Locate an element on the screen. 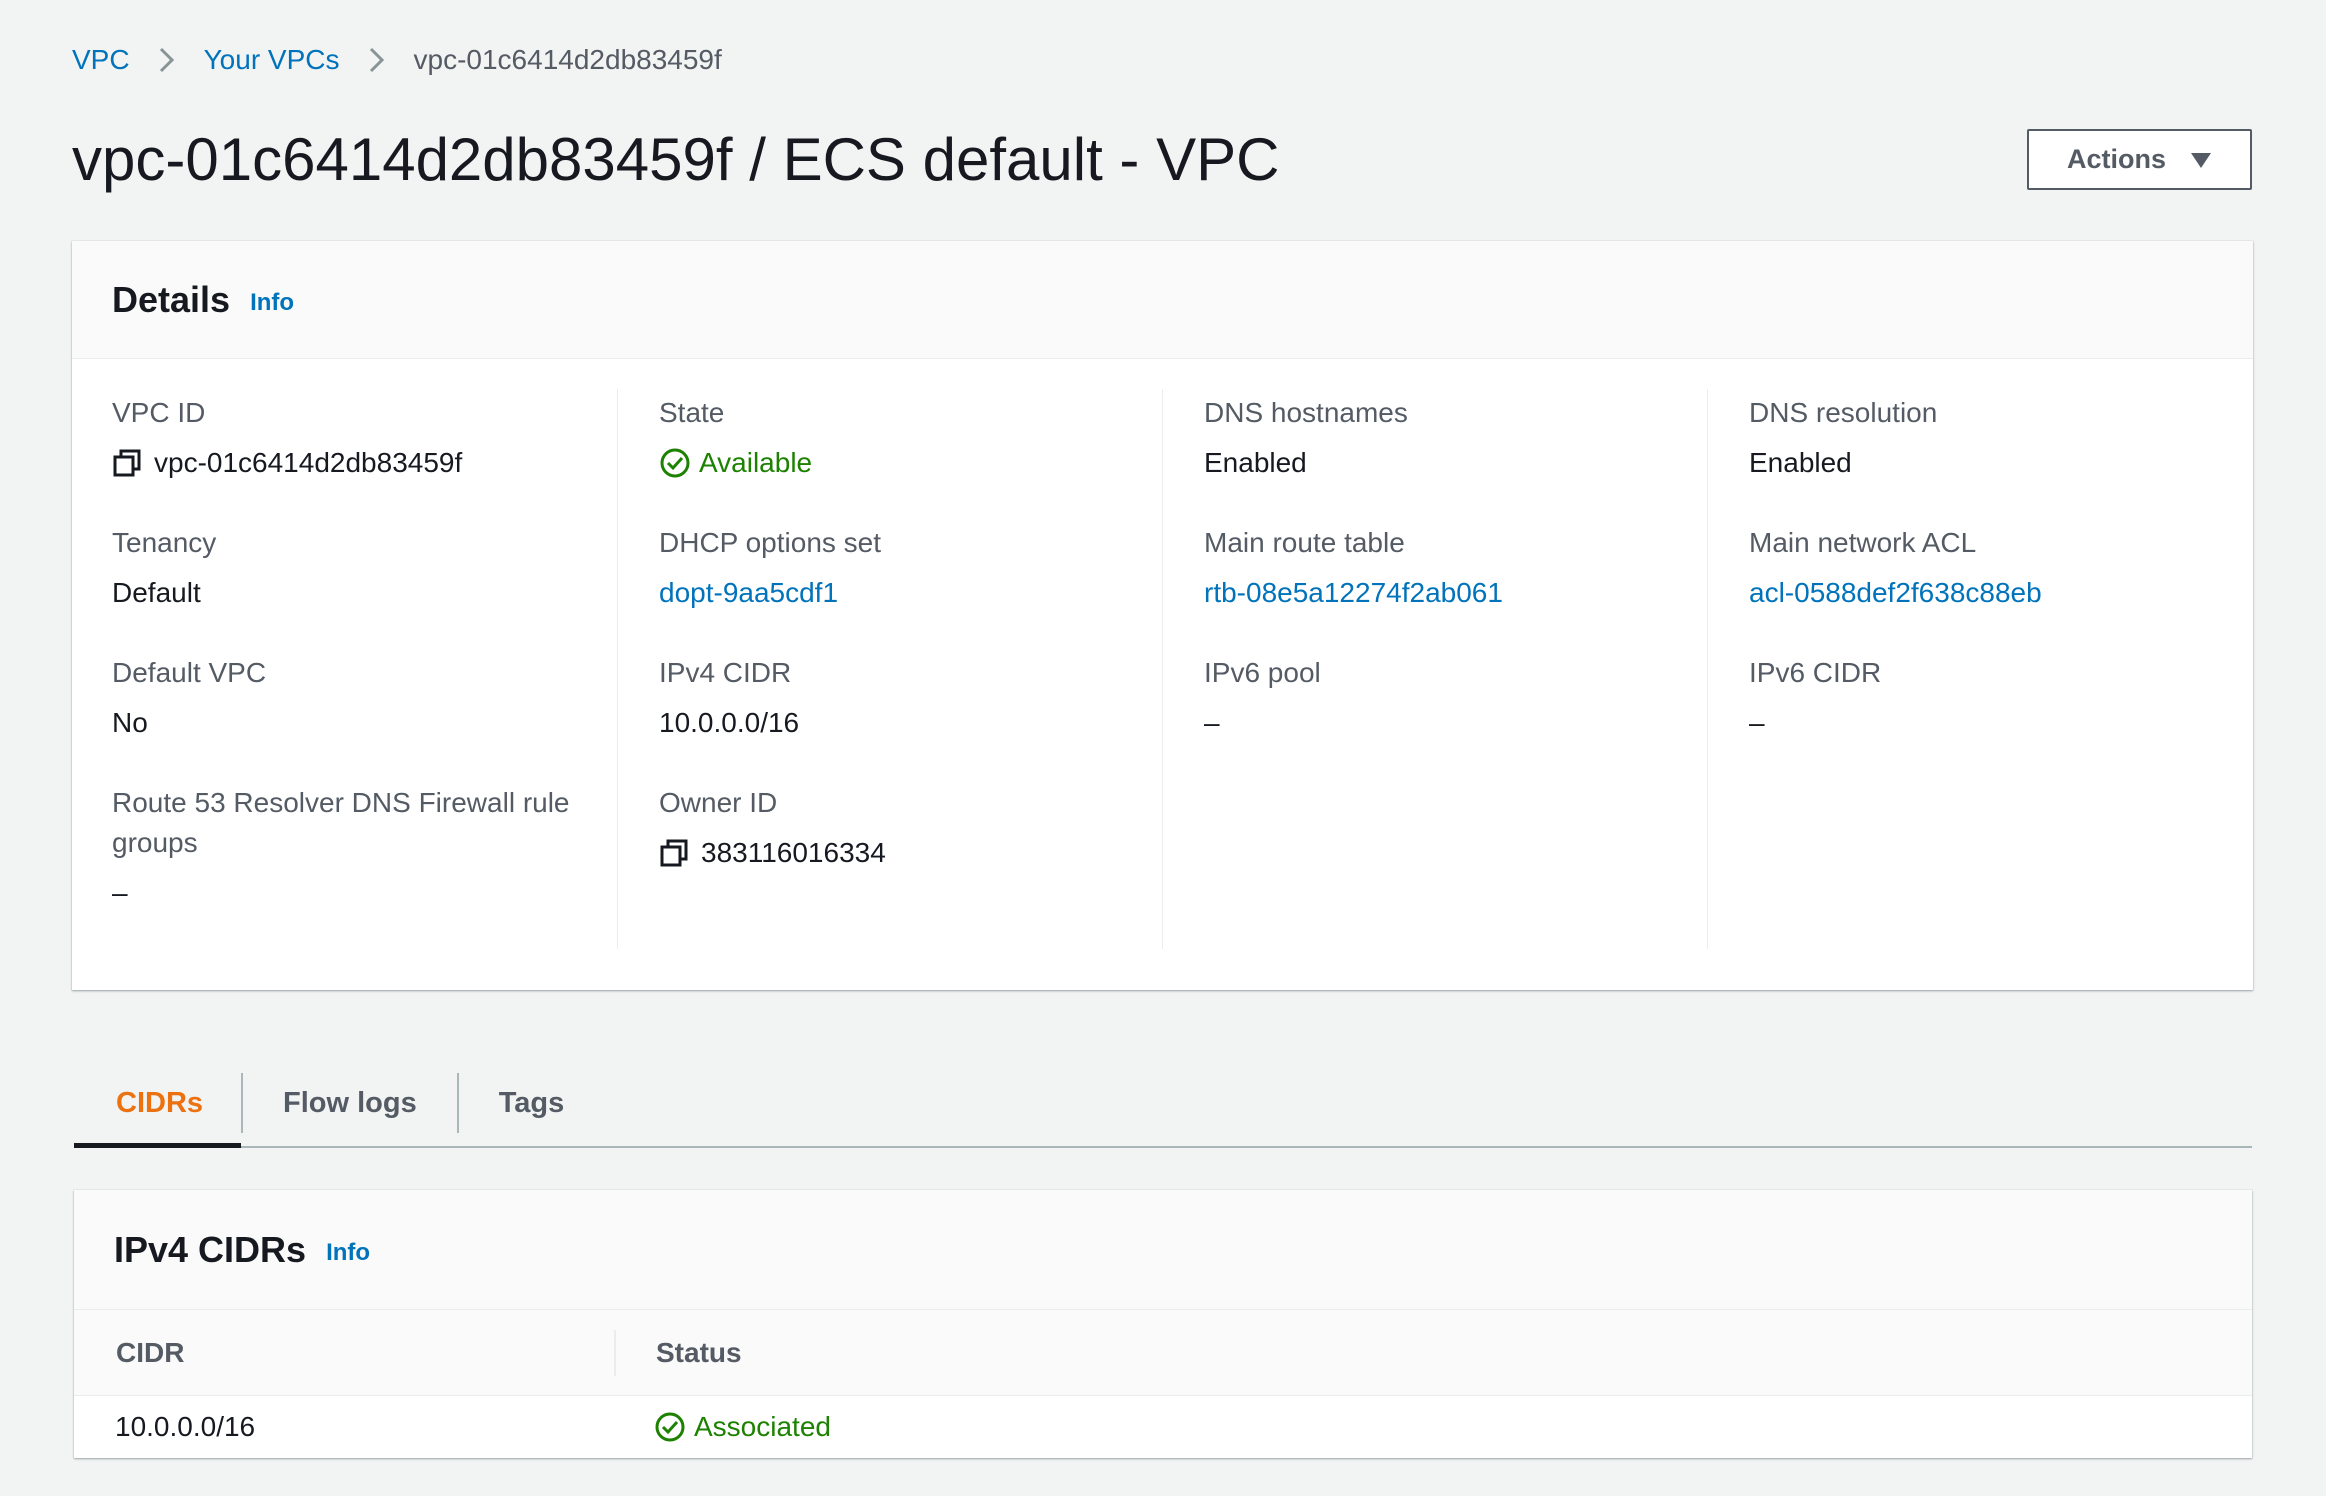 This screenshot has height=1496, width=2326. breadcrumb-vpc-link: VPC is located at coordinates (101, 60).